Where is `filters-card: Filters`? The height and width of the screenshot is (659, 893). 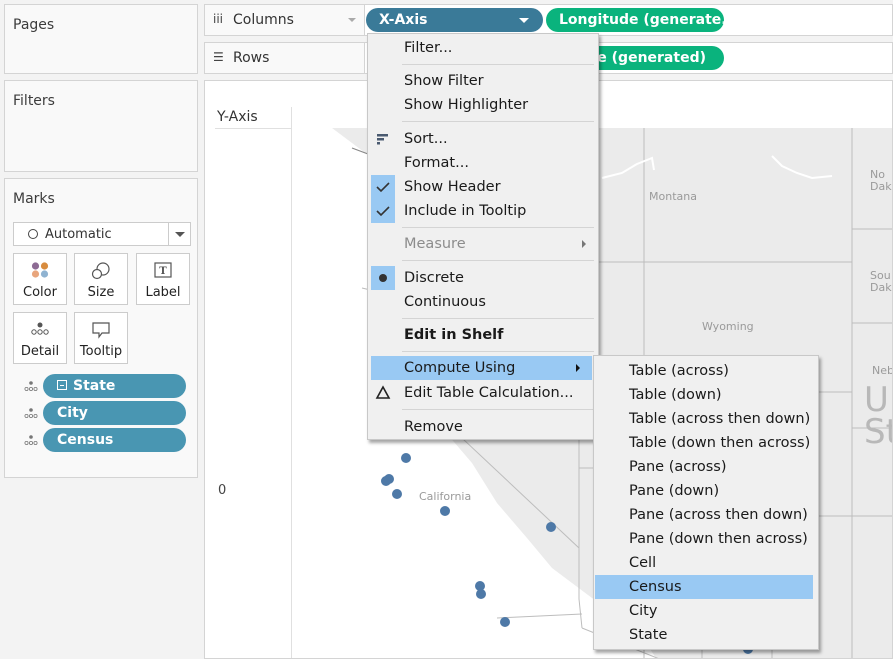 filters-card: Filters is located at coordinates (101, 126).